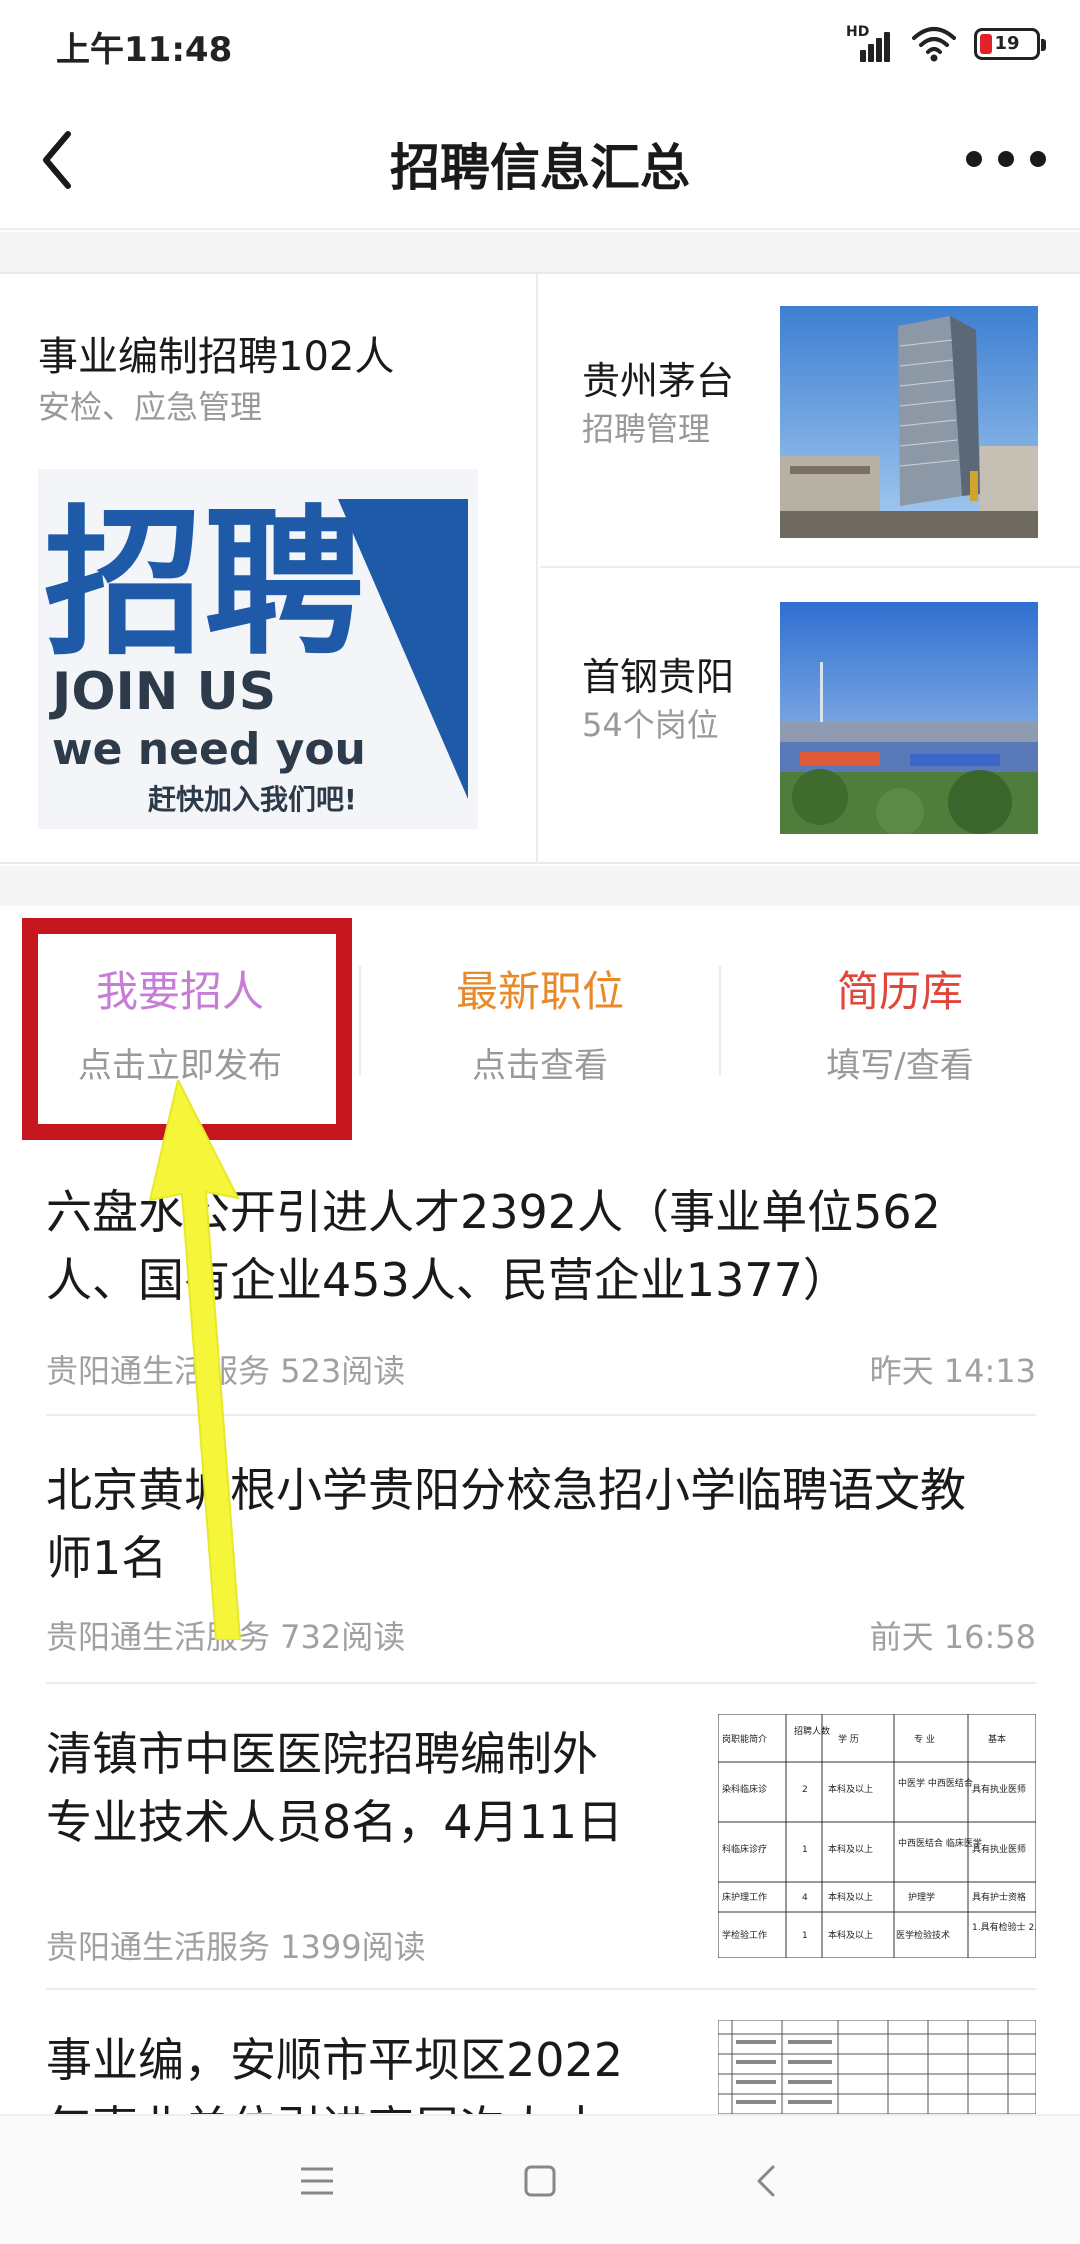 Image resolution: width=1080 pixels, height=2244 pixels. What do you see at coordinates (226, 1371) in the screenshot?
I see `news-source: 贵阳通生活服务 523阅读` at bounding box center [226, 1371].